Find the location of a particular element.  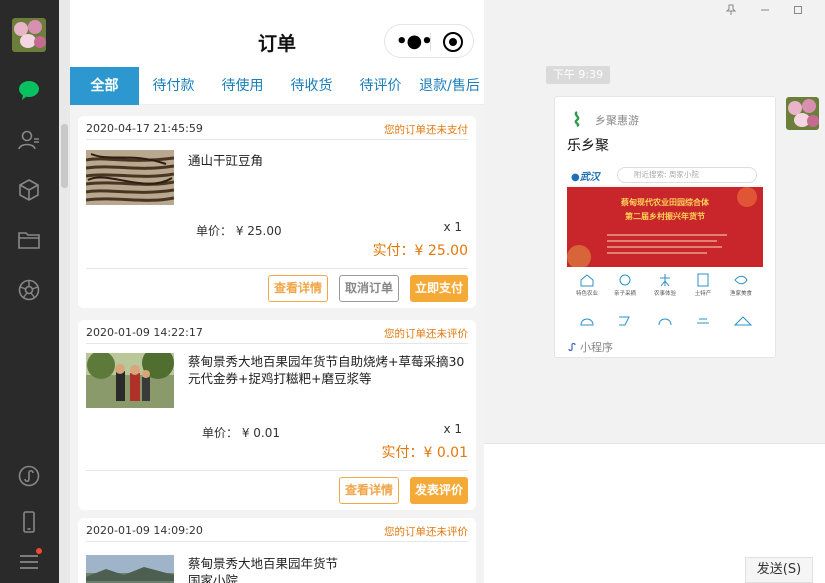

tab-to-review: 待评价 is located at coordinates (380, 86).